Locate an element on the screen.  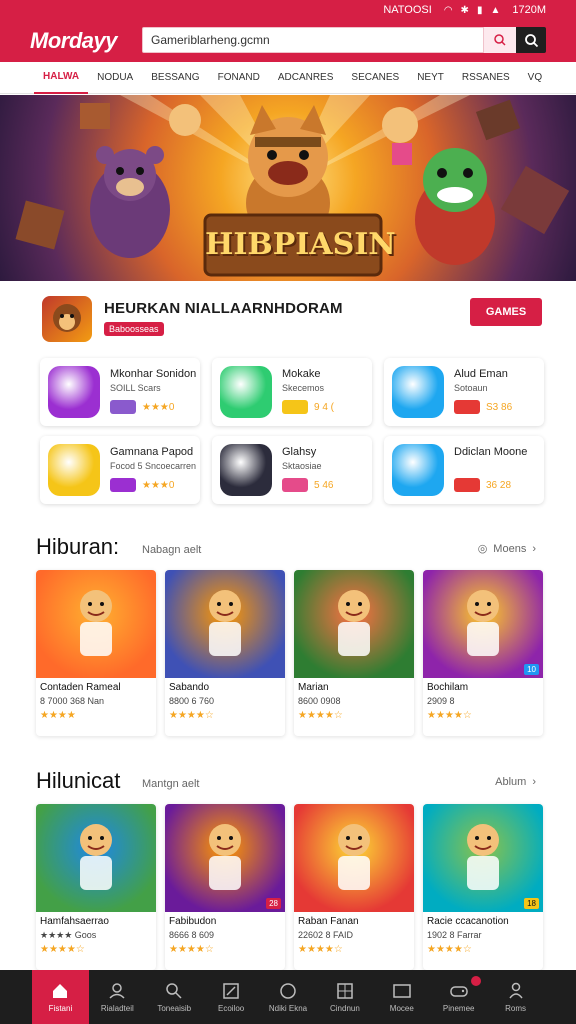
app-meta: ★★★0 is located at coordinates (142, 485).